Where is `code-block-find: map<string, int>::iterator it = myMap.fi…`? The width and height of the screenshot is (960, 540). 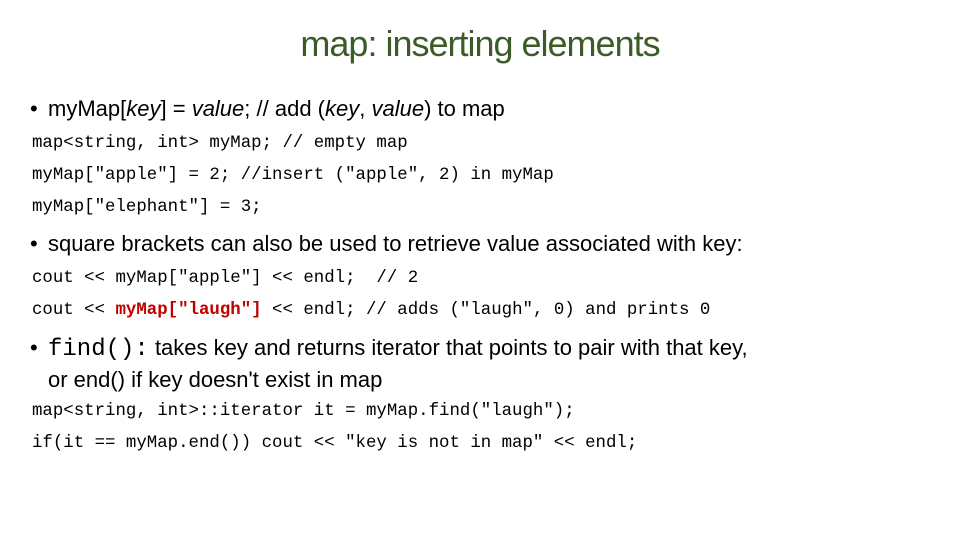
code-block-find: map<string, int>::iterator it = myMap.fi… is located at coordinates (334, 428).